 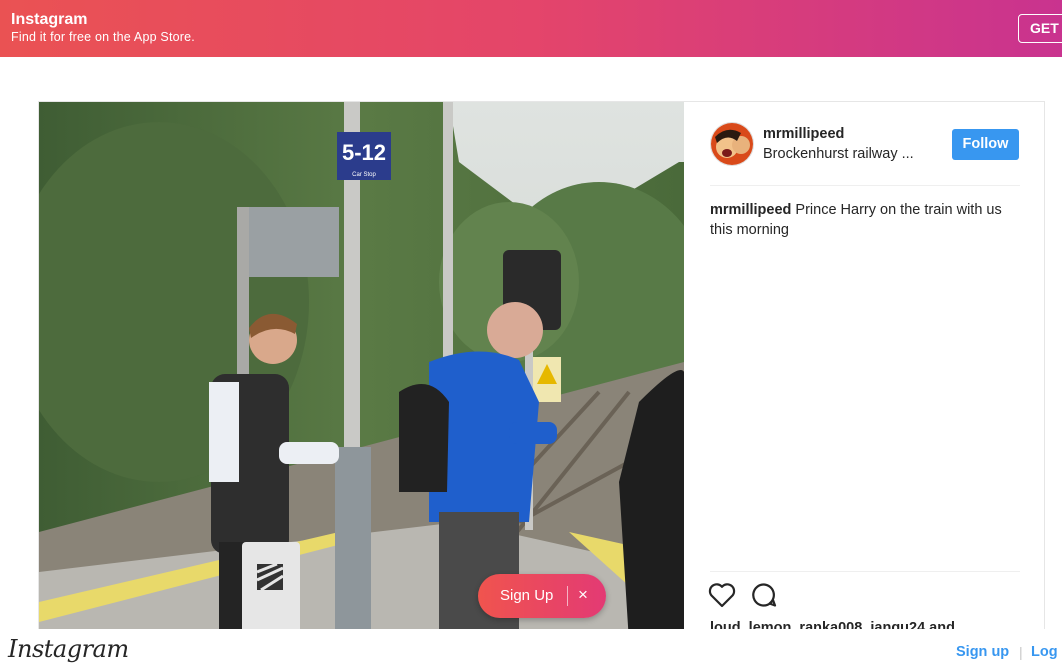 What do you see at coordinates (803, 134) in the screenshot?
I see `post-username: mrmillipeed` at bounding box center [803, 134].